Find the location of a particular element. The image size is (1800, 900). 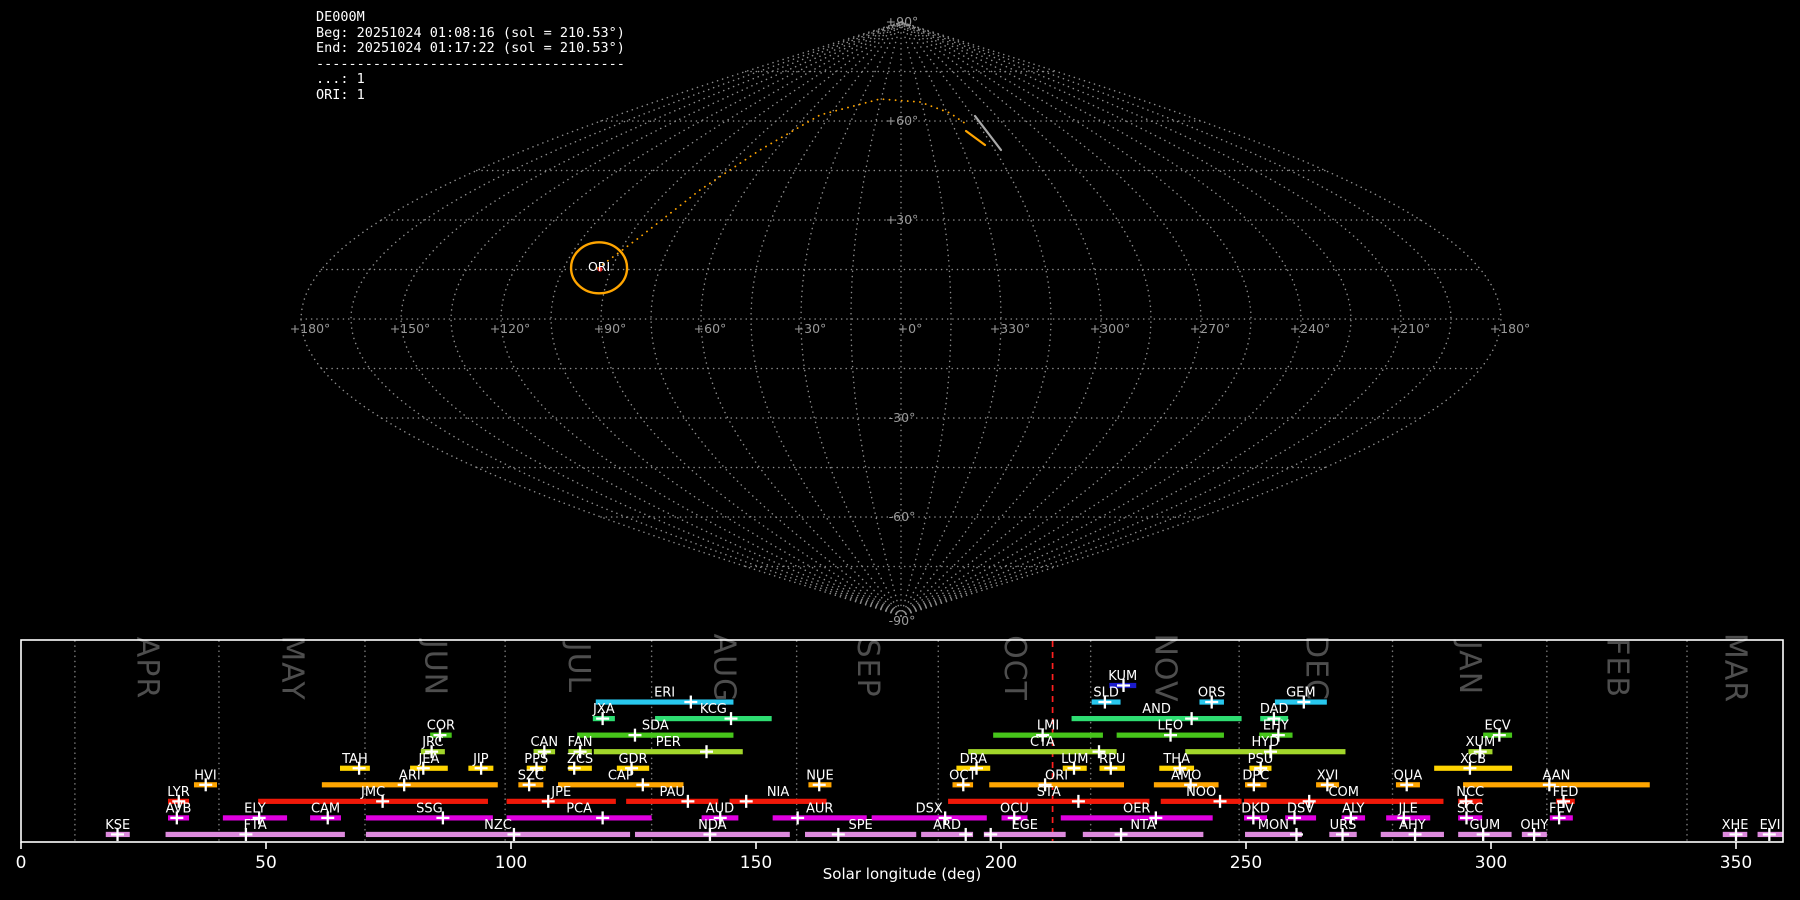

shower-label: LEO is located at coordinates (1170, 726).